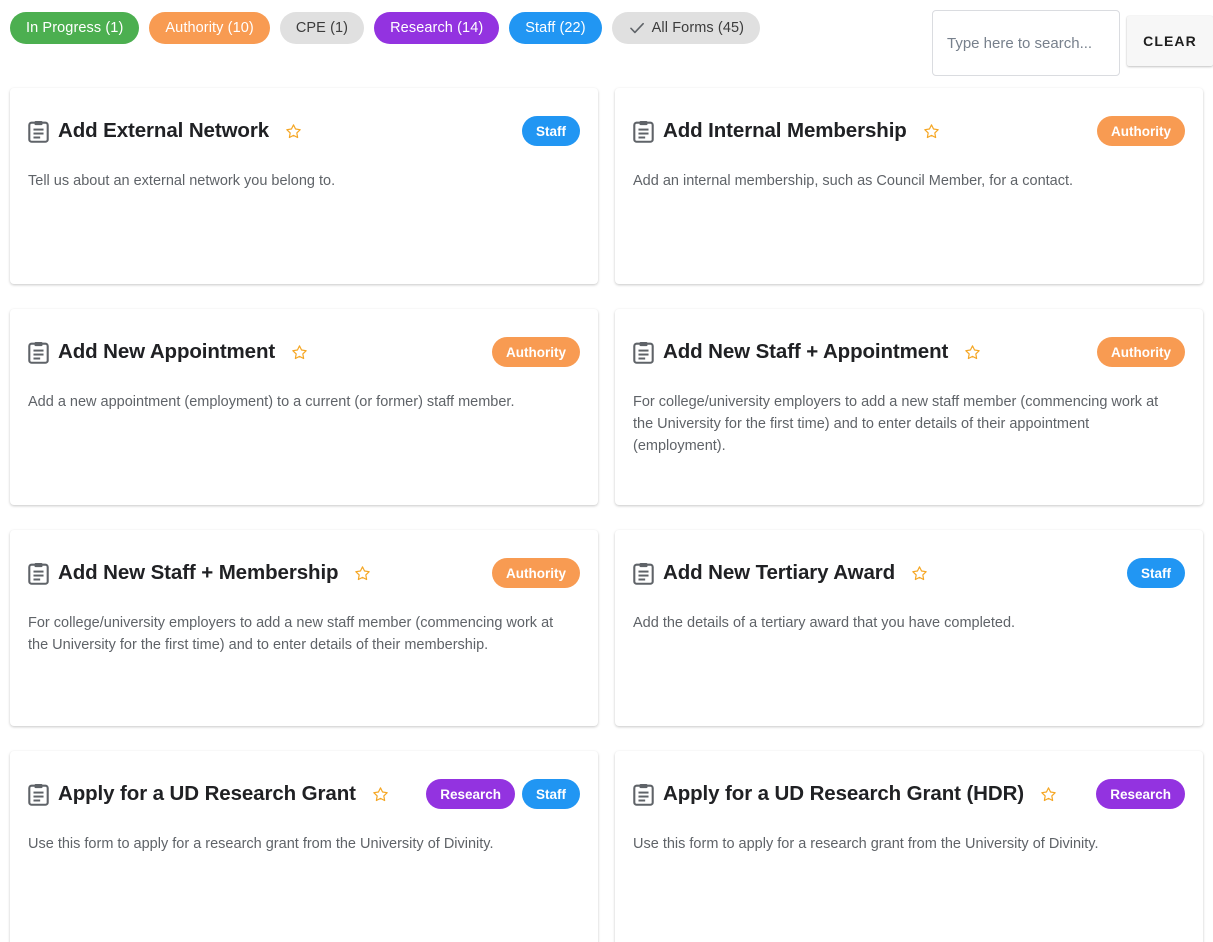 The width and height of the screenshot is (1213, 942). I want to click on filter-chip-label: All Forms (45), so click(698, 27).